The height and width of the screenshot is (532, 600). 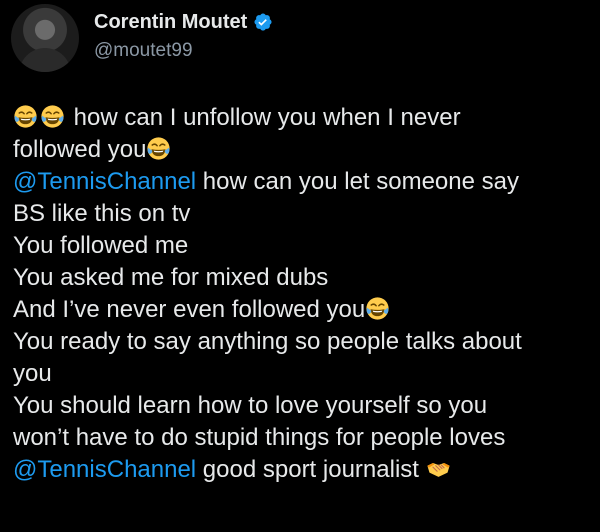 I want to click on tweet-line-text: followed you, so click(x=80, y=149).